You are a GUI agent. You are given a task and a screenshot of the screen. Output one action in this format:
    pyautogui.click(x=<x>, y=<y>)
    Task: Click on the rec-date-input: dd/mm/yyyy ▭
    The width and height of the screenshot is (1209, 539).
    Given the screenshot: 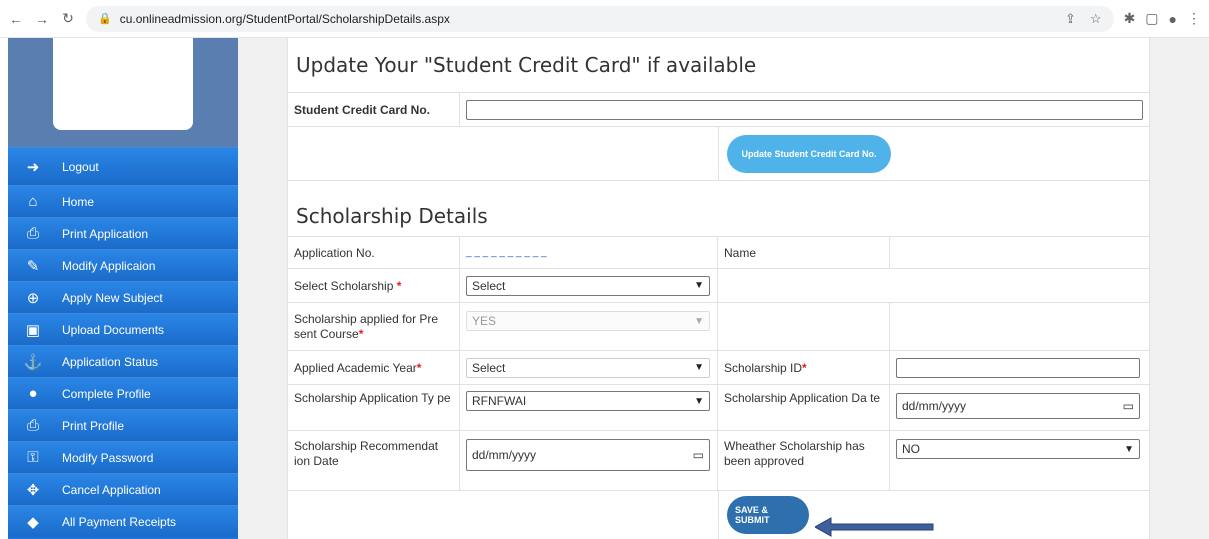 What is the action you would take?
    pyautogui.click(x=588, y=455)
    